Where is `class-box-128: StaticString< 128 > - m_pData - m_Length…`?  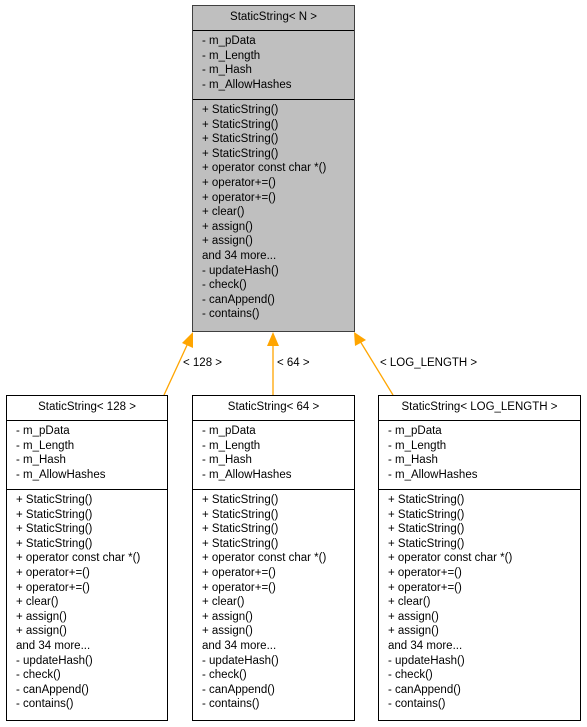
class-box-128: StaticString< 128 > - m_pData - m_Length… is located at coordinates (87, 558).